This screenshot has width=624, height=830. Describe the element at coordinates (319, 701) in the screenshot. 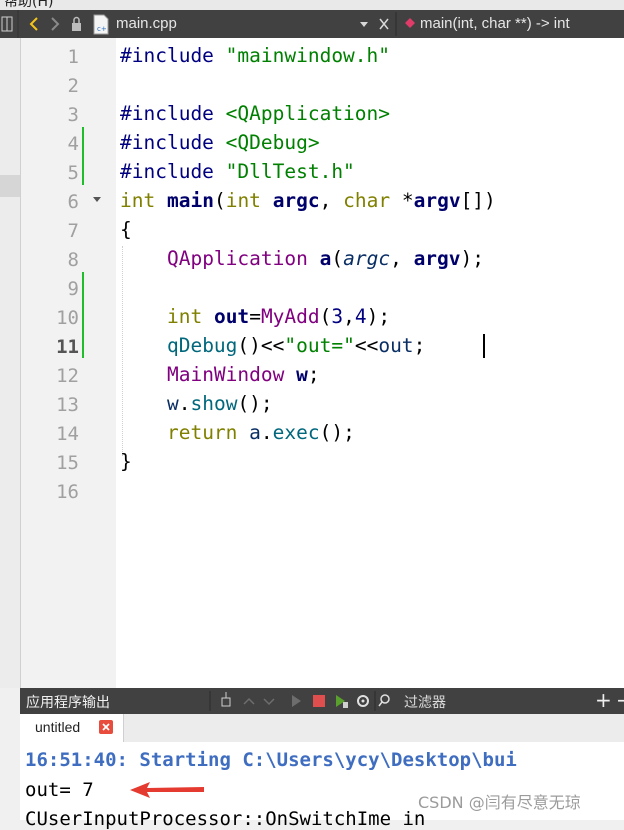

I see `stop-icon` at that location.